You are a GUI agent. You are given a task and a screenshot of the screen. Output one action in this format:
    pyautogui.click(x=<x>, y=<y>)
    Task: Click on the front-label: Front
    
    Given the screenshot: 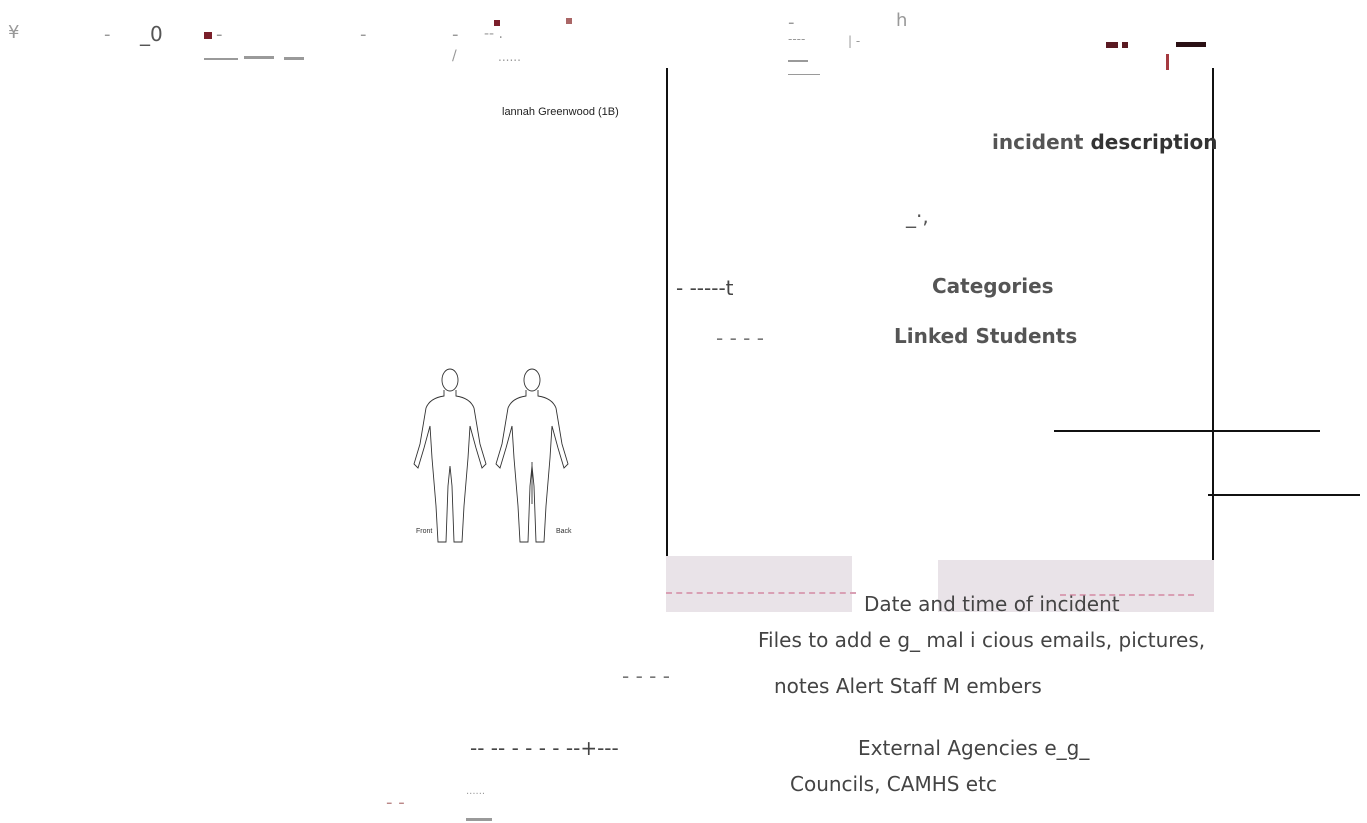 What is the action you would take?
    pyautogui.click(x=424, y=531)
    